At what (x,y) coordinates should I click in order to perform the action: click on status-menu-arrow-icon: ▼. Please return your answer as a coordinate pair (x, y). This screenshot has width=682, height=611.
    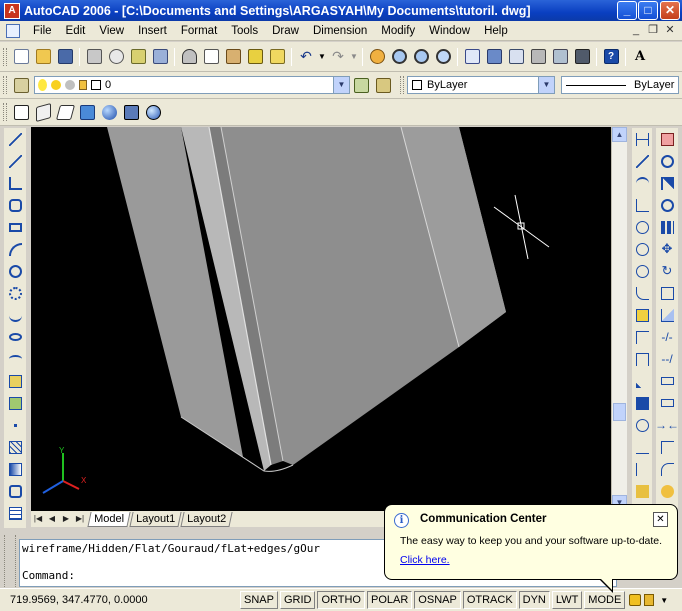
    Looking at the image, I should click on (664, 600).